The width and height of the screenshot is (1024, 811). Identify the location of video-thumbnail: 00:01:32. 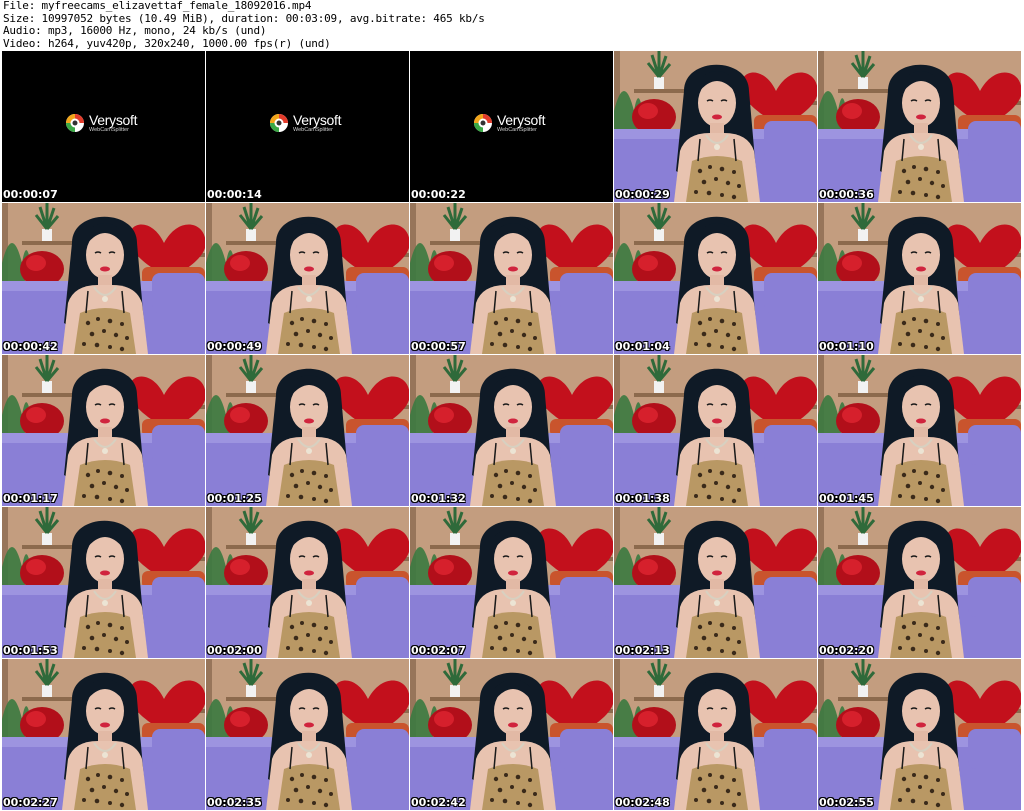
(511, 430).